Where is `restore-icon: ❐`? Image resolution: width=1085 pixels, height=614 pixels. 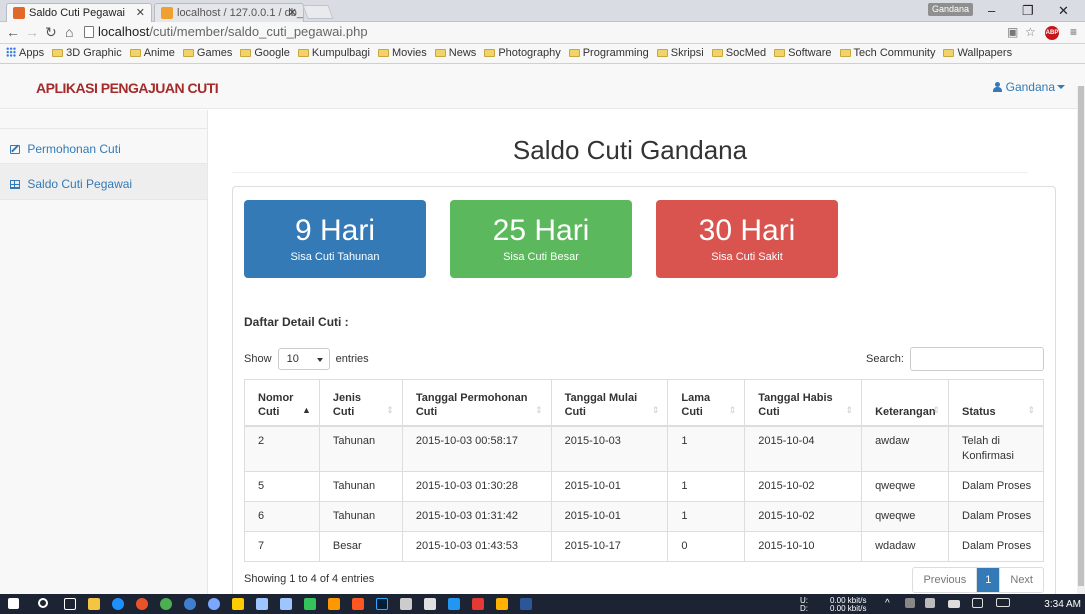 restore-icon: ❐ is located at coordinates (1028, 11).